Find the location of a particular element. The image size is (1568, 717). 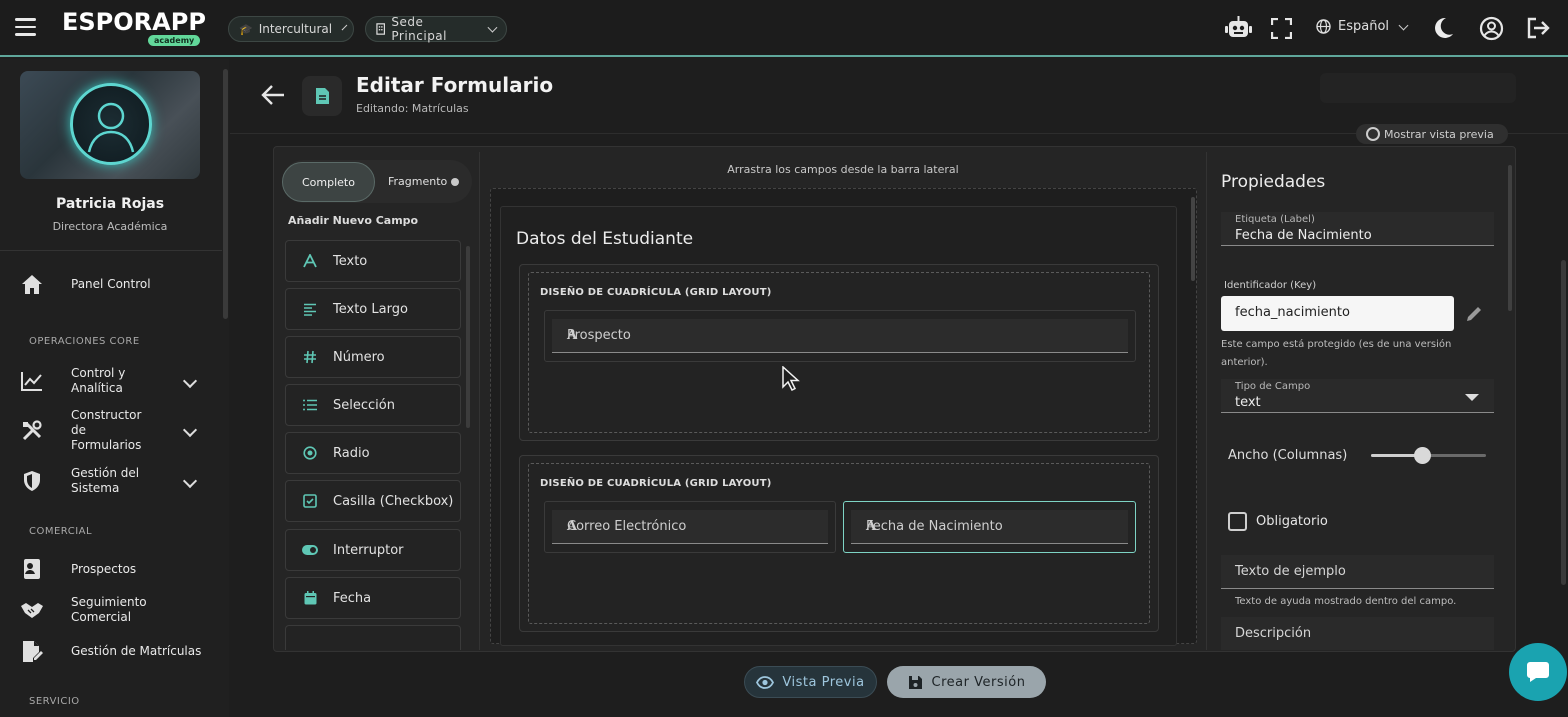

fullscreen-icon is located at coordinates (1281, 28).